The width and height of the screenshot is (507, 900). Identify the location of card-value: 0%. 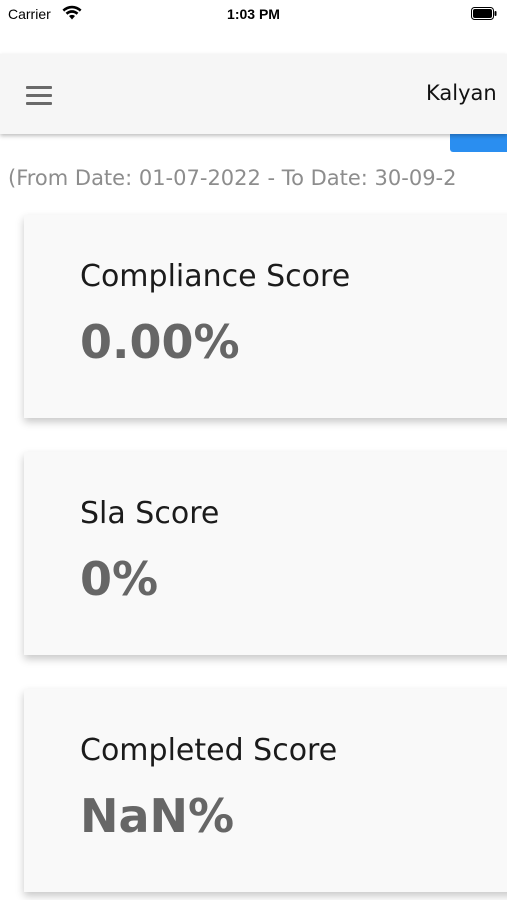
(119, 579).